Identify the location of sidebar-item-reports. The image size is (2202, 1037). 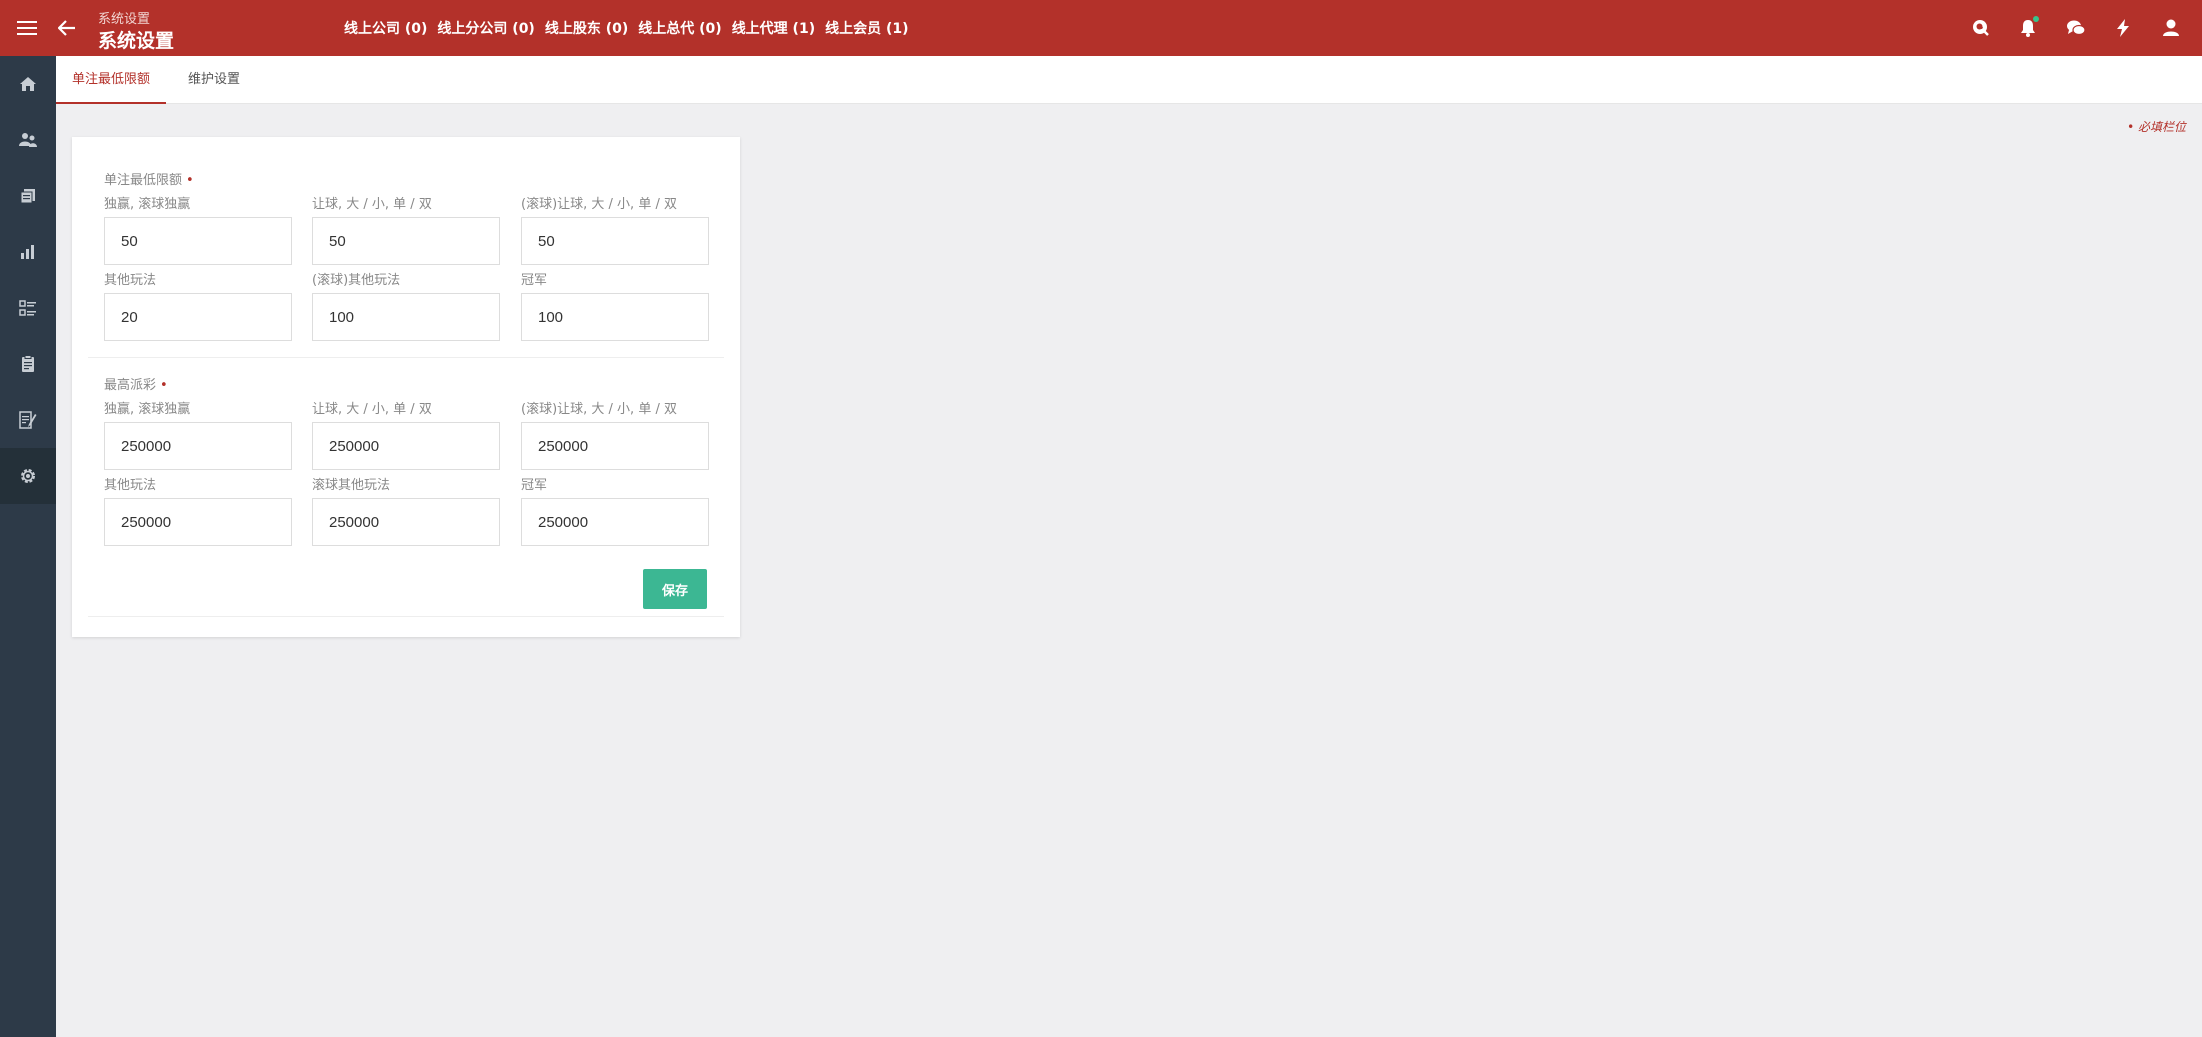
(28, 252).